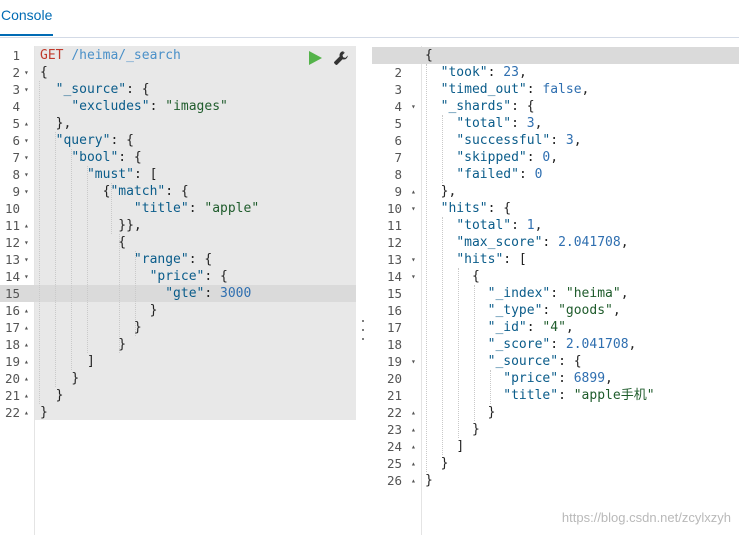 Image resolution: width=739 pixels, height=535 pixels. Describe the element at coordinates (12, 344) in the screenshot. I see `line-number: 18` at that location.